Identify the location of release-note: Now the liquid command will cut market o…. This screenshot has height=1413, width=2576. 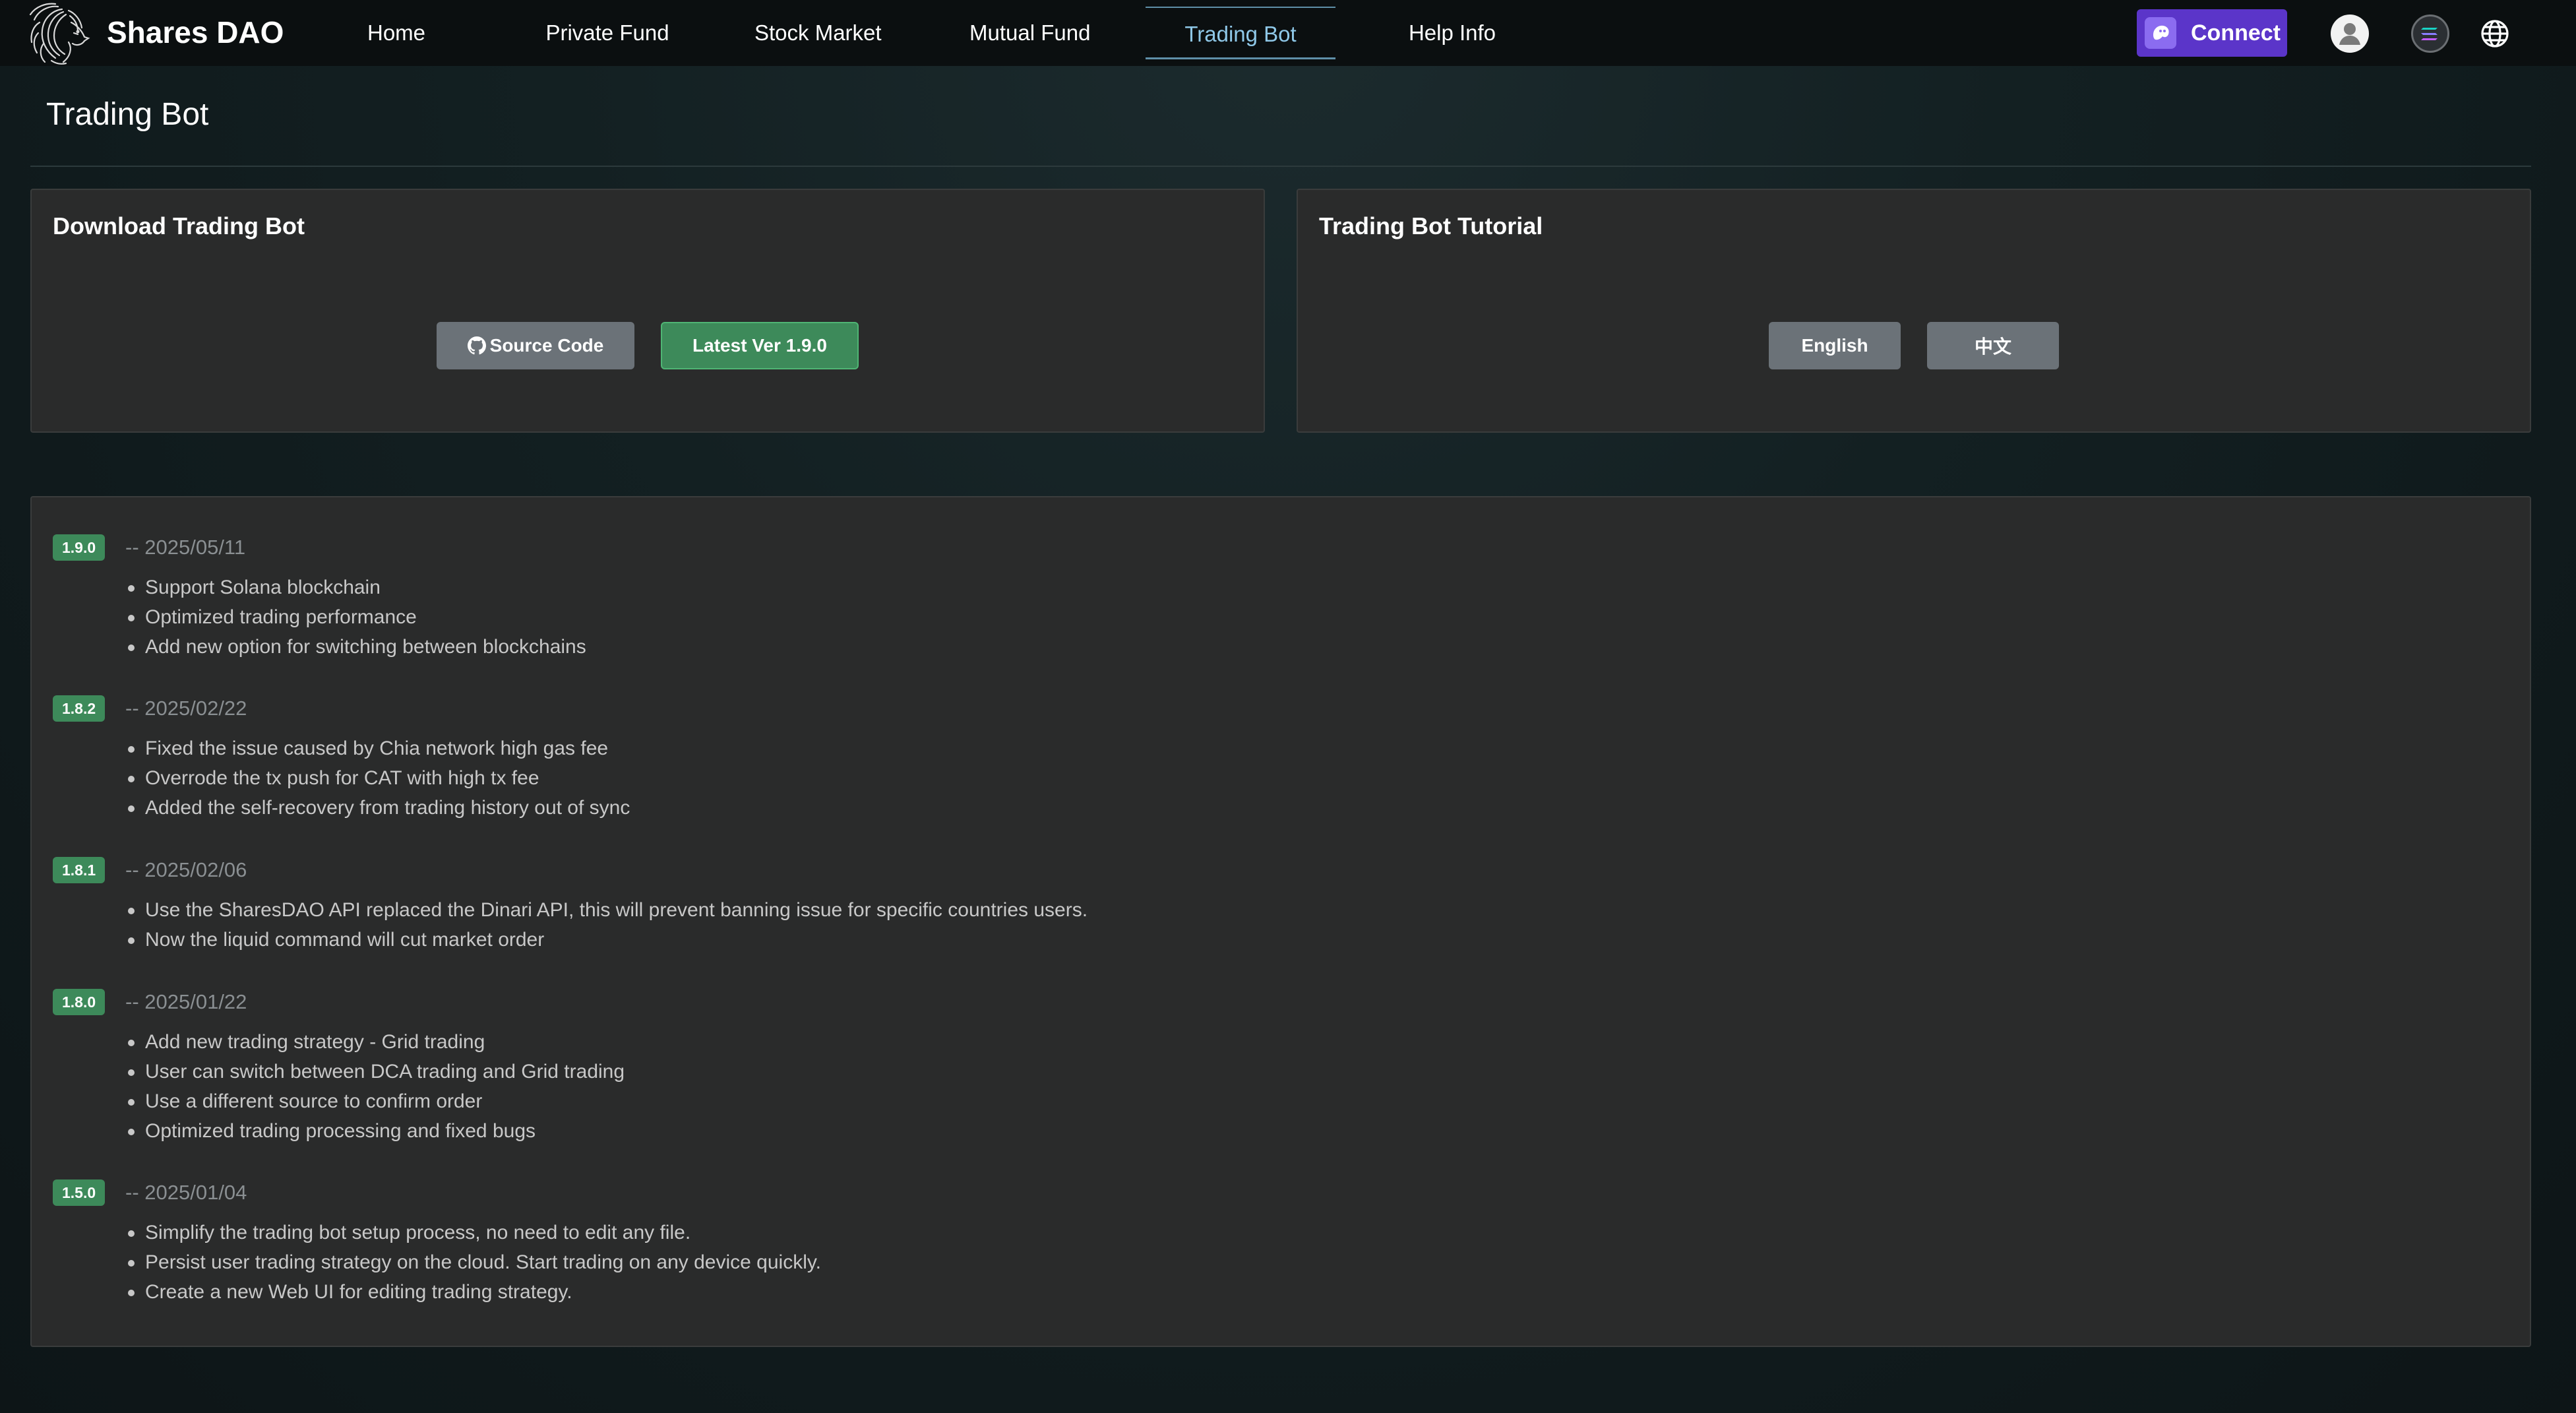
(608, 940).